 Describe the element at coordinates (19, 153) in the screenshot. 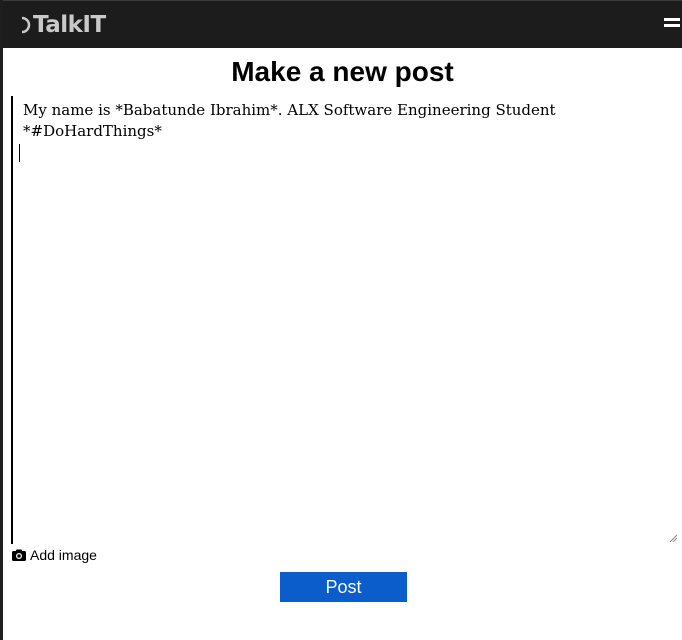

I see `text-cursor` at that location.